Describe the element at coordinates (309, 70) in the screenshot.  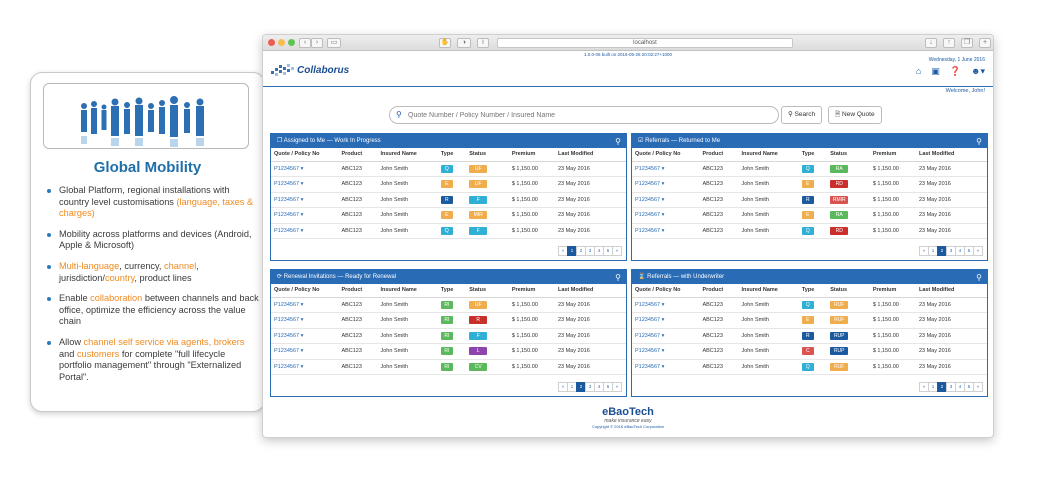
I see `app-logo: Collaborus` at that location.